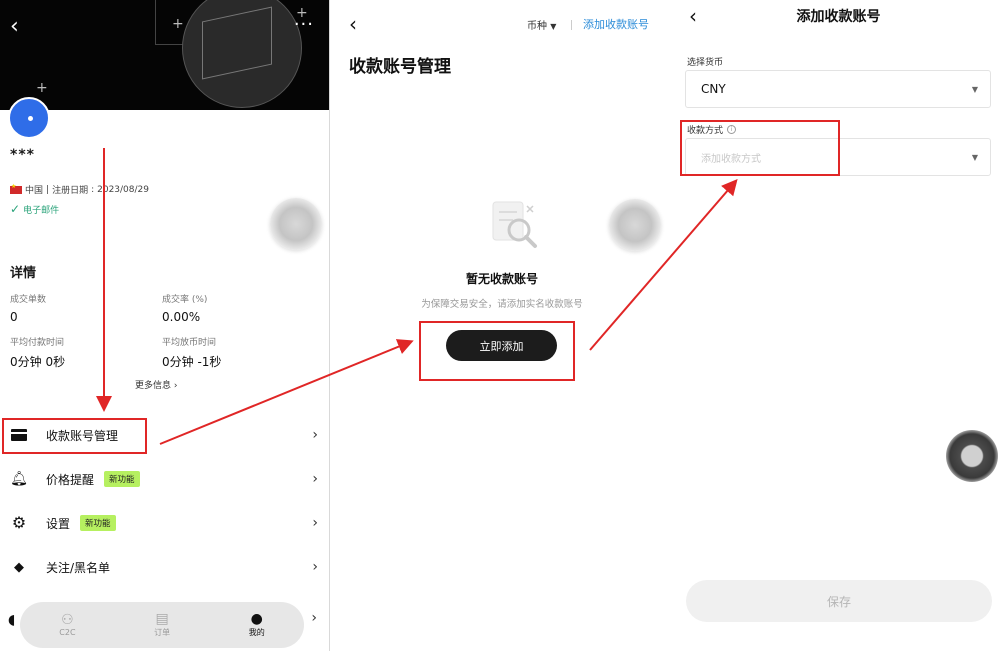 Image resolution: width=1004 pixels, height=651 pixels. Describe the element at coordinates (67, 633) in the screenshot. I see `nav-tab-label: C2C` at that location.